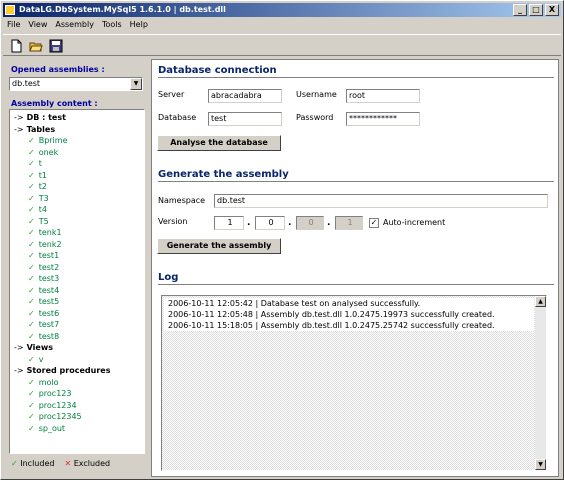  What do you see at coordinates (49, 301) in the screenshot?
I see `tree-node-label: test5` at bounding box center [49, 301].